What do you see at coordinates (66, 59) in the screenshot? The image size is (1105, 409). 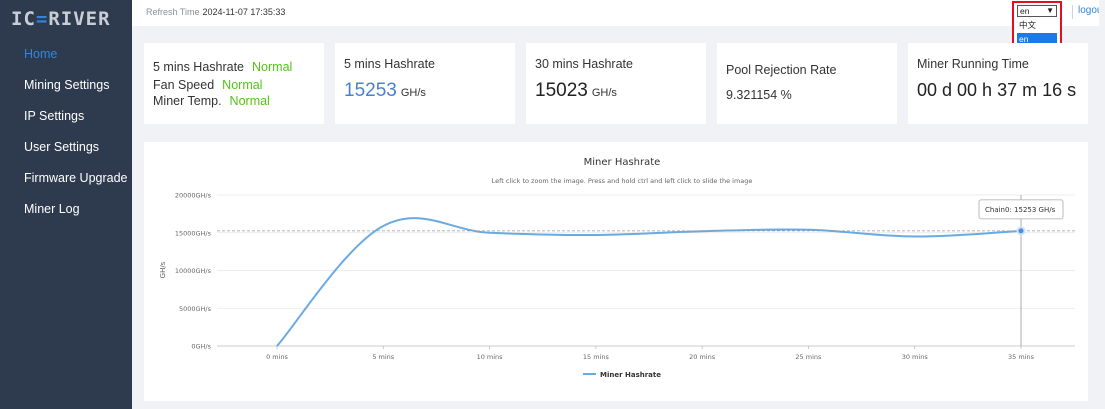 I see `sidebar-item-home: Home` at bounding box center [66, 59].